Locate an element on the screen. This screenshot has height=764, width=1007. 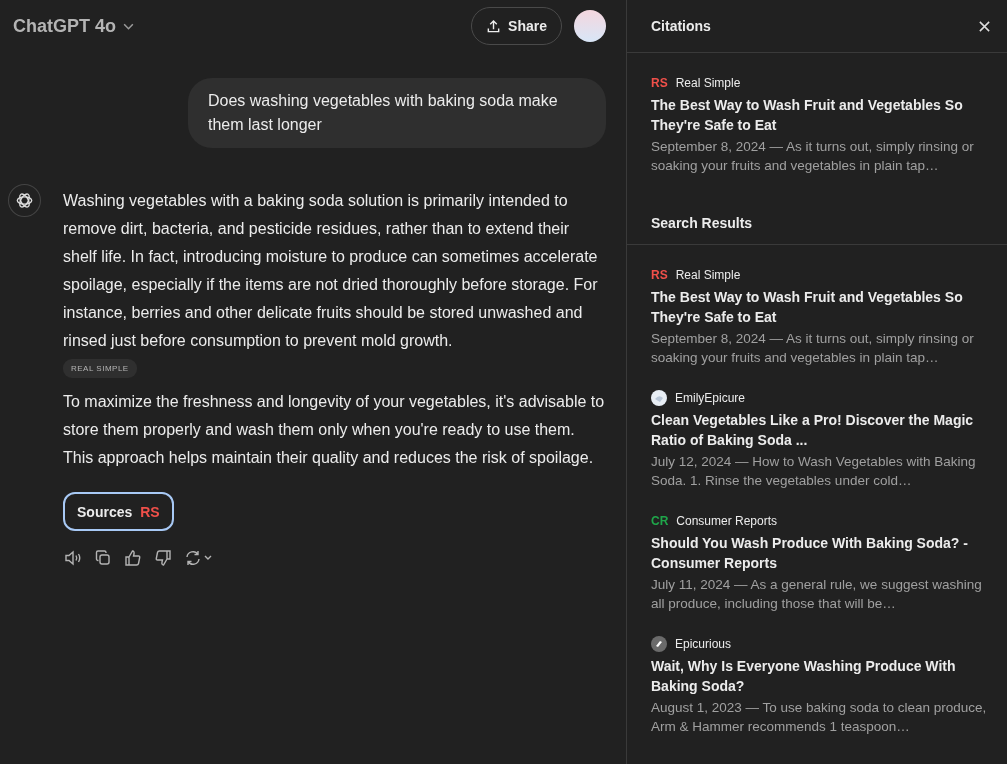
source-name: EmilyEpicure is located at coordinates (710, 398).